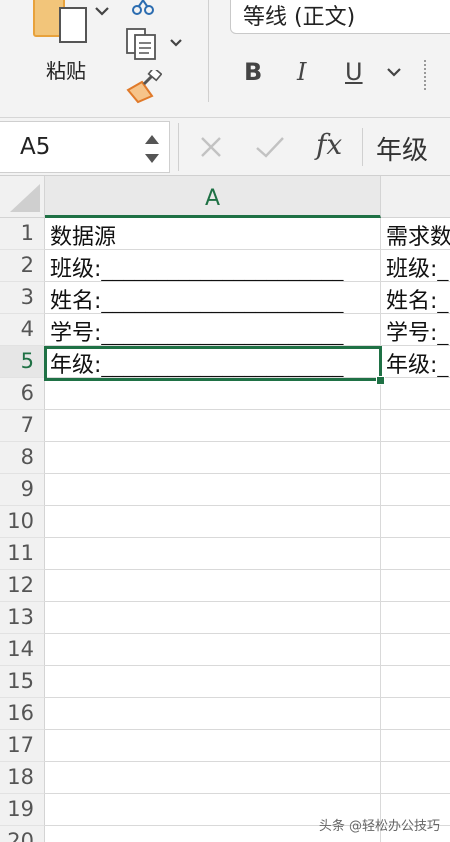 Image resolution: width=450 pixels, height=842 pixels. What do you see at coordinates (213, 298) in the screenshot?
I see `cell-a3: 姓名:______________________` at bounding box center [213, 298].